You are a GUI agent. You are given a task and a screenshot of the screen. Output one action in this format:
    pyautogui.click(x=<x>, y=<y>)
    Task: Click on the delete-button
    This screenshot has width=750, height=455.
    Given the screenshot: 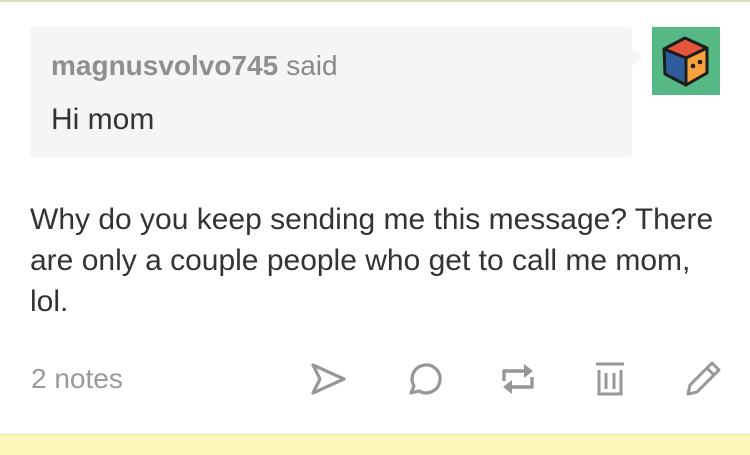 What is the action you would take?
    pyautogui.click(x=610, y=379)
    